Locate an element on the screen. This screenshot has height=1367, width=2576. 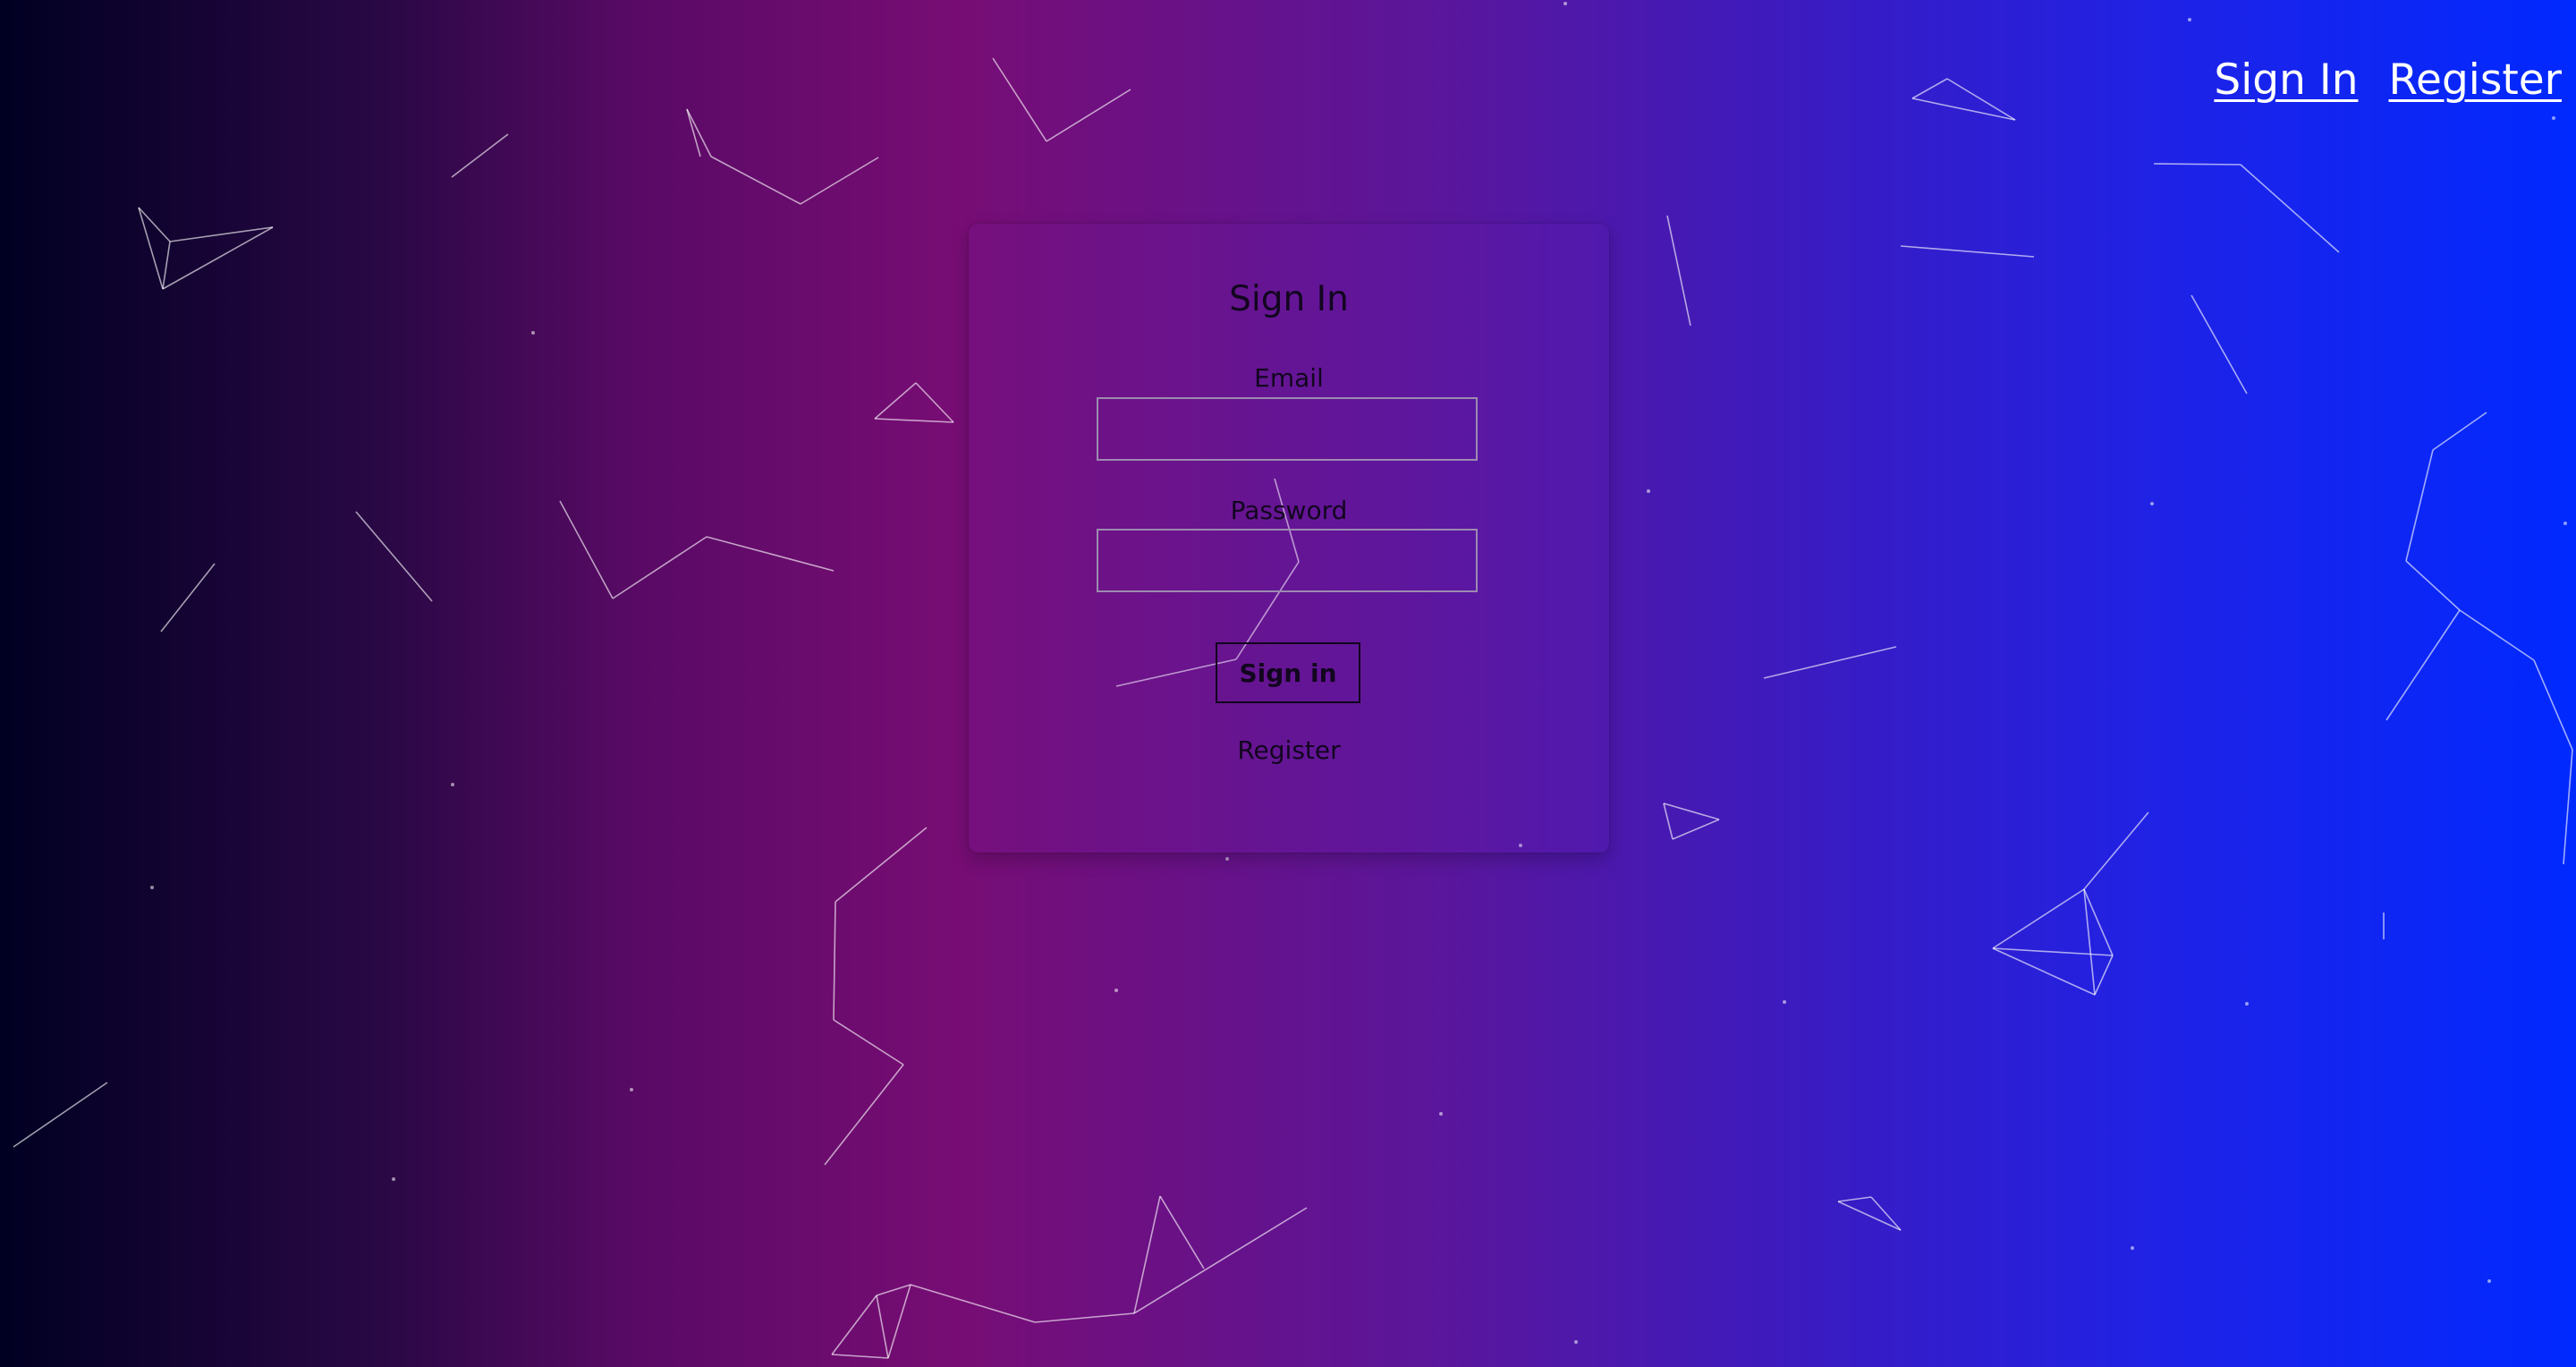
password-label: Password is located at coordinates (1289, 511).